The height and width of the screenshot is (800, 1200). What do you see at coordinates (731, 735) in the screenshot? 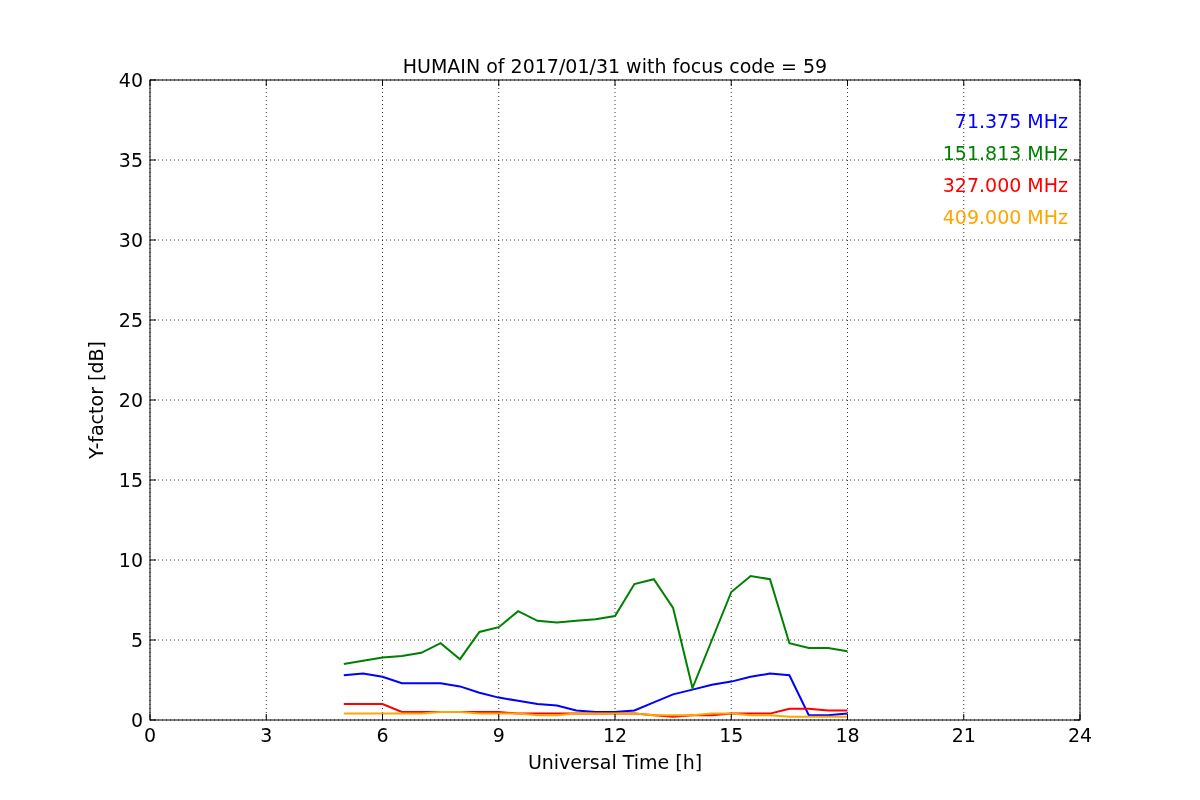
I see `x-tick-label: 15` at bounding box center [731, 735].